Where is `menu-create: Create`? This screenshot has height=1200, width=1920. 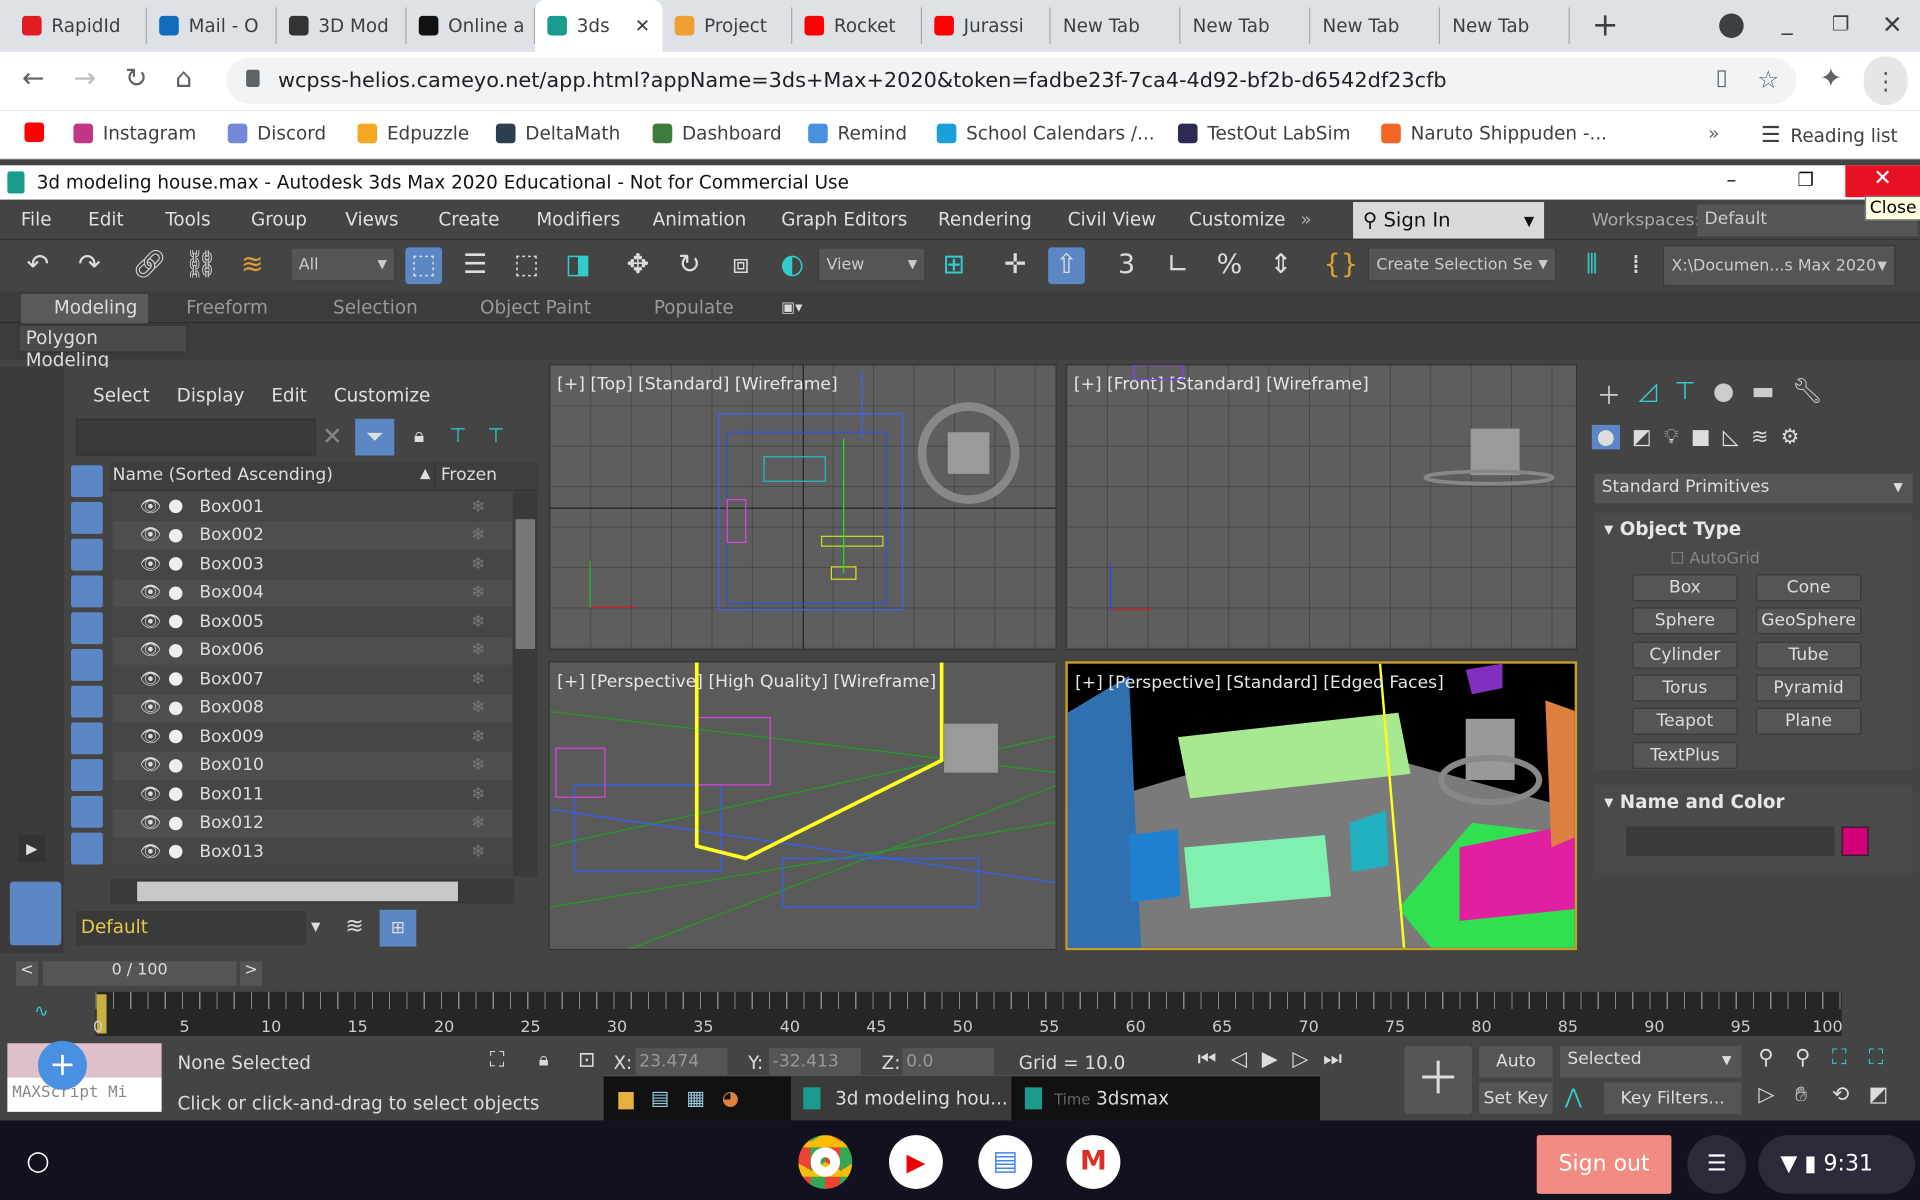
menu-create: Create is located at coordinates (468, 219).